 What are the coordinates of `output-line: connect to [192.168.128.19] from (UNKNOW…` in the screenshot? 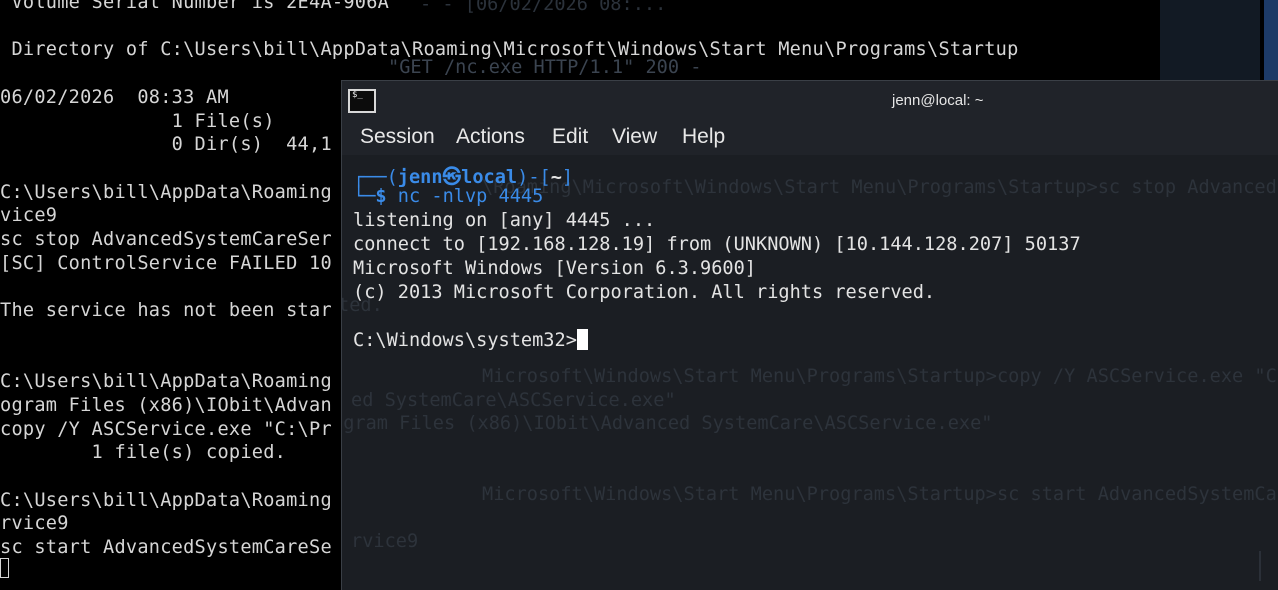 It's located at (717, 244).